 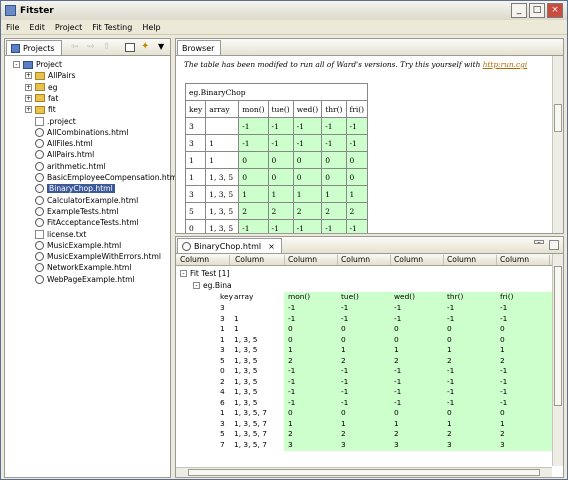 I want to click on back-icon: ⇦, so click(x=75, y=47).